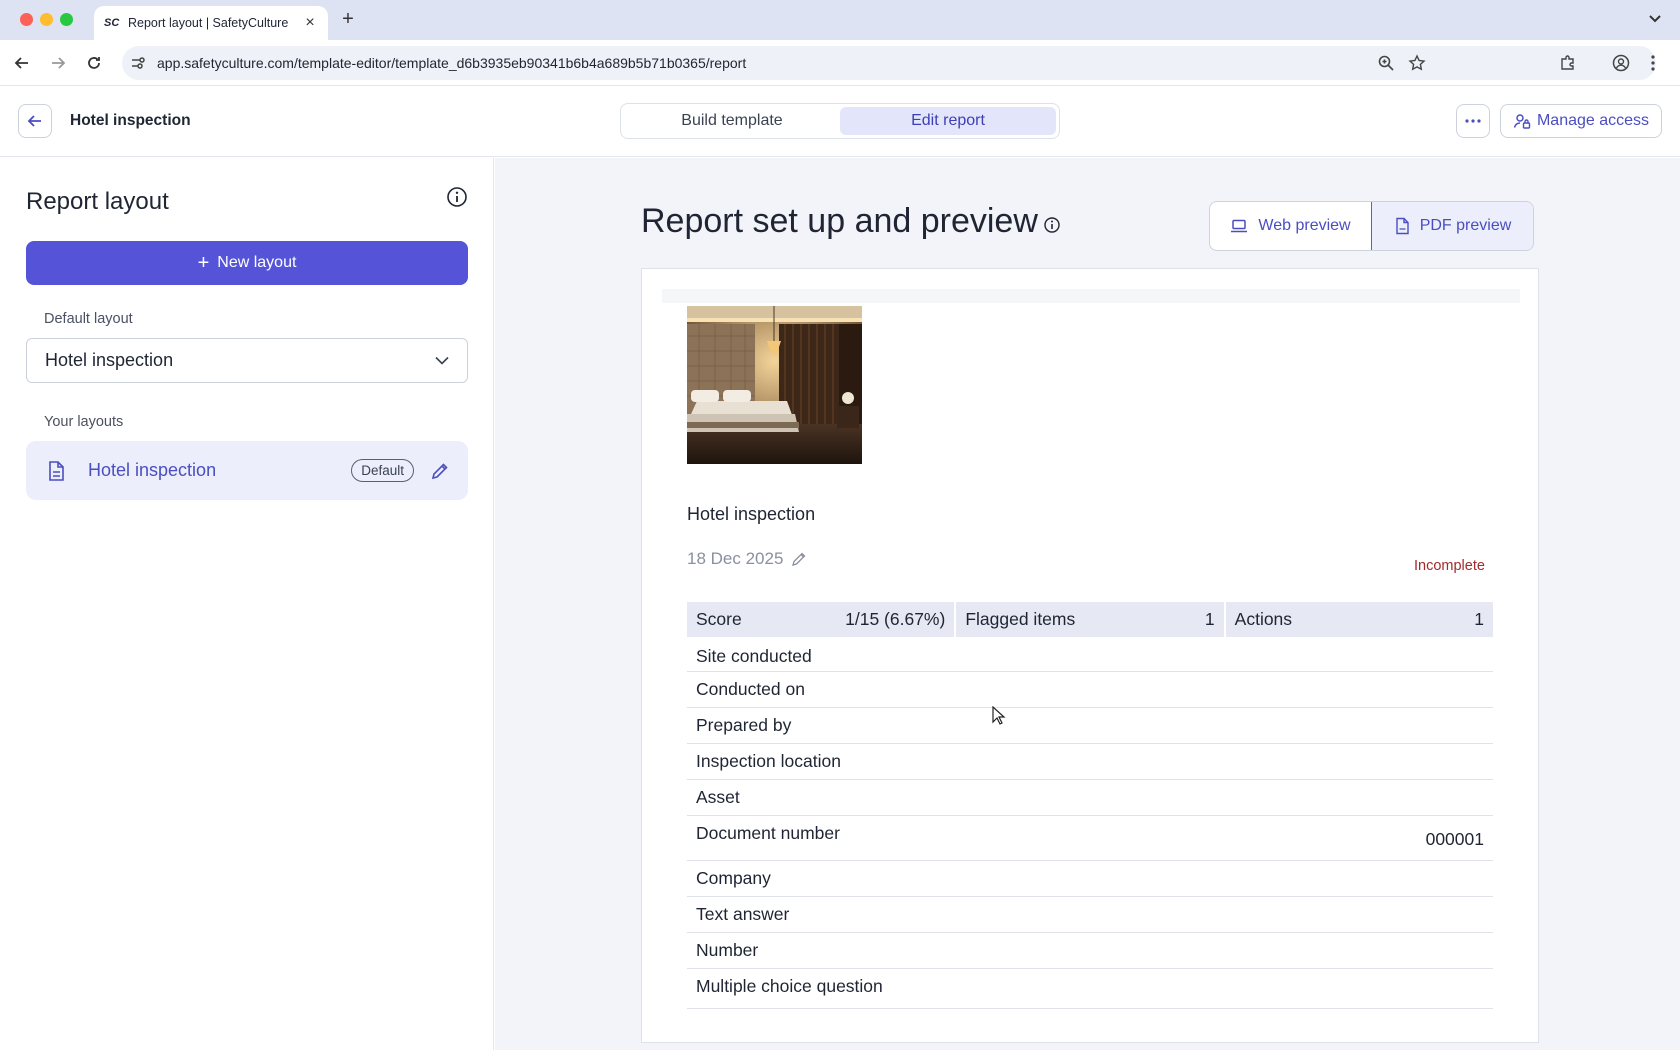 The width and height of the screenshot is (1680, 1050). I want to click on manage-access-button: Manage access, so click(1581, 121).